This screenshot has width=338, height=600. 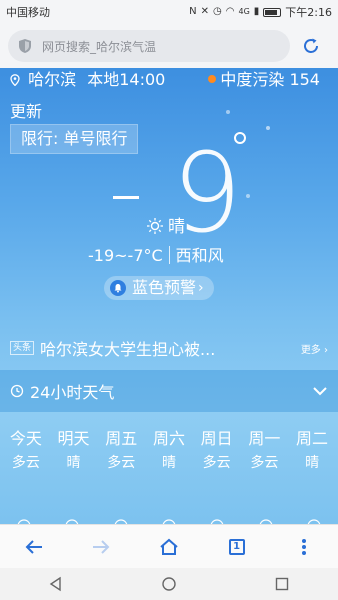 I want to click on more-link: 更多 ›, so click(x=314, y=348).